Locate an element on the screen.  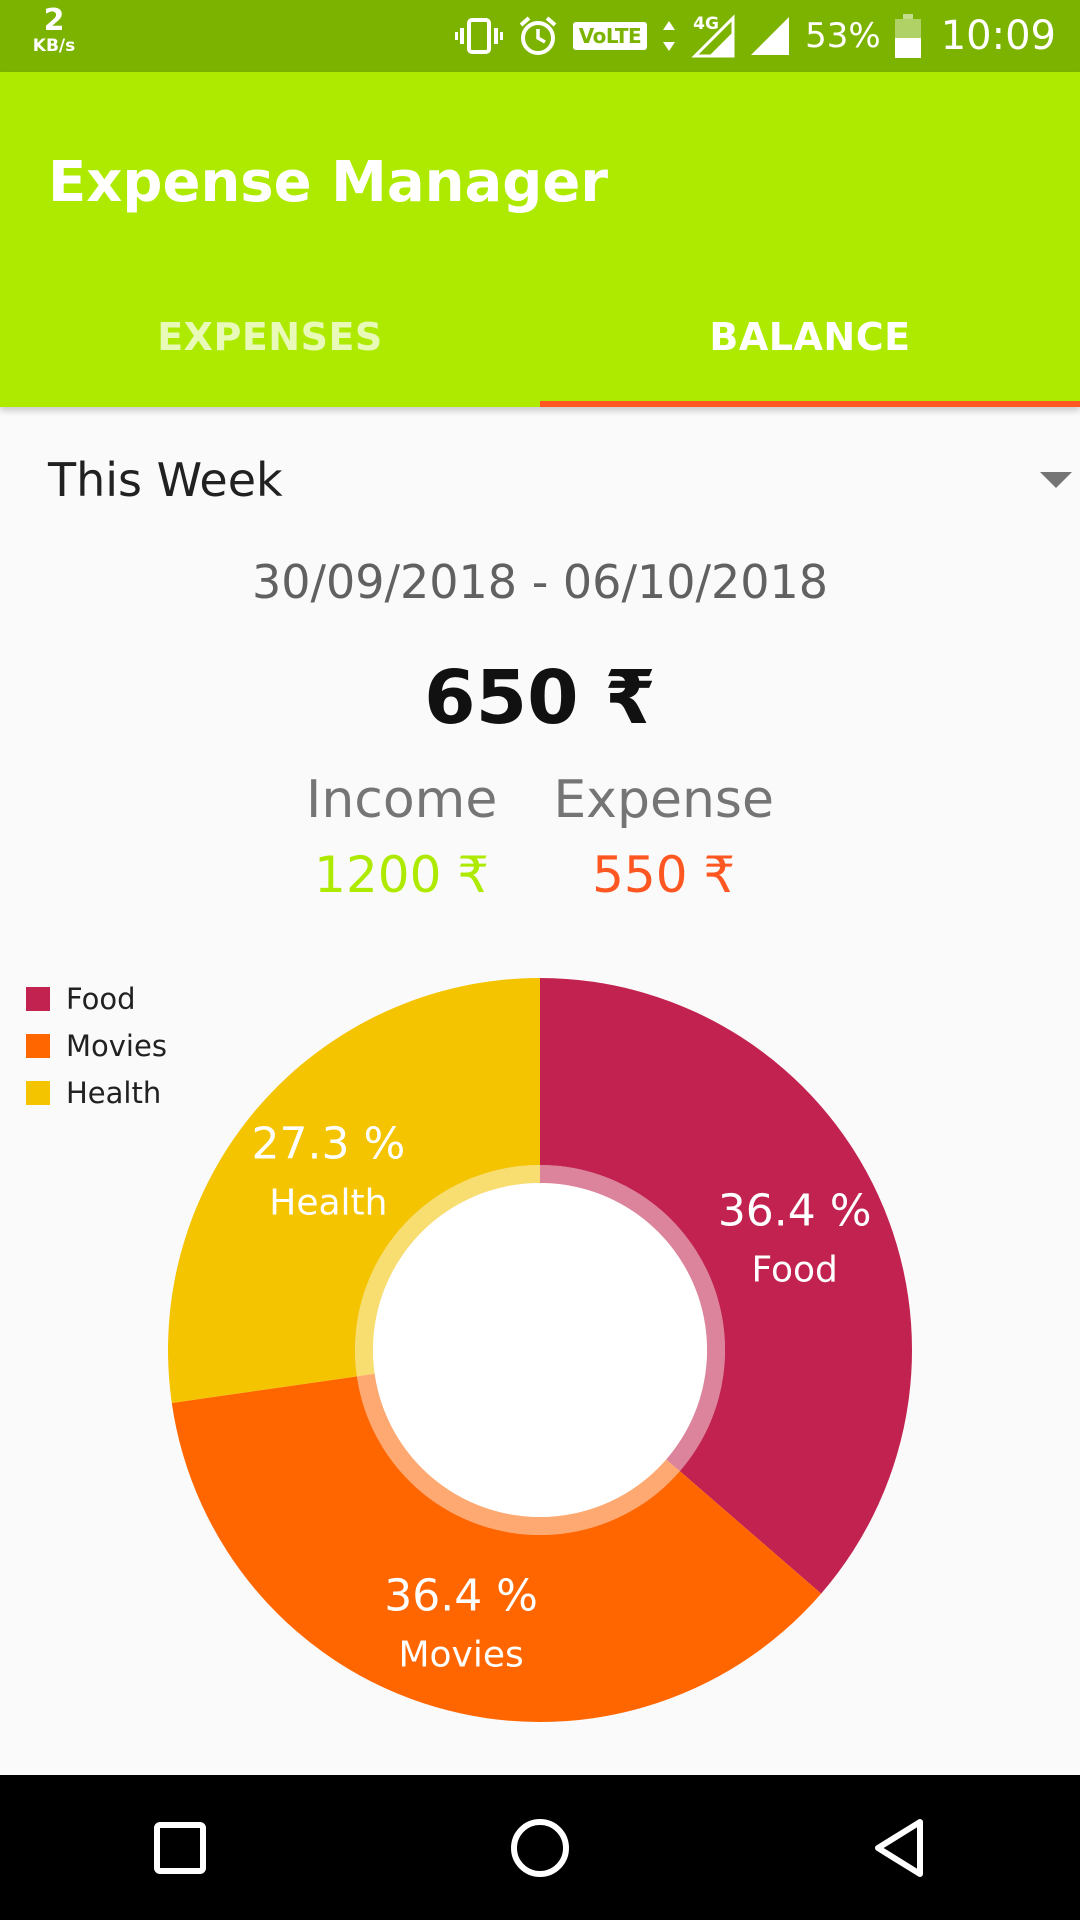
status-bar: 2 KB/s VoLTE 4G 53% 10:09 is located at coordinates (540, 36).